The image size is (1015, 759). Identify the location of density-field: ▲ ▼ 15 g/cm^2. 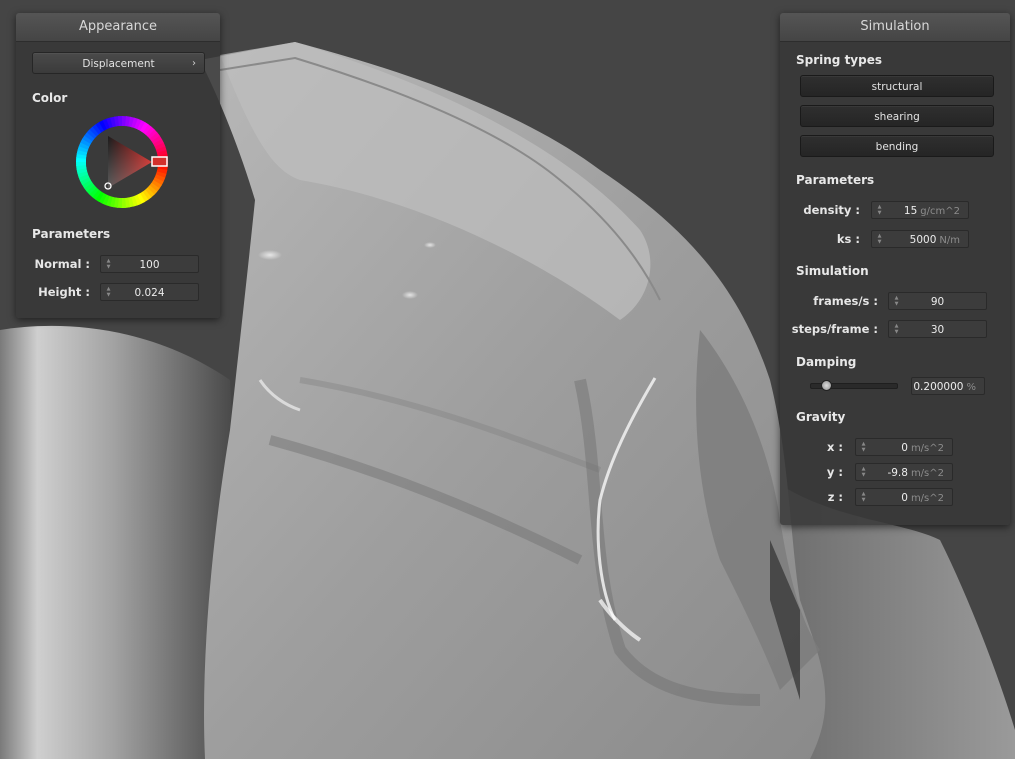
(920, 210).